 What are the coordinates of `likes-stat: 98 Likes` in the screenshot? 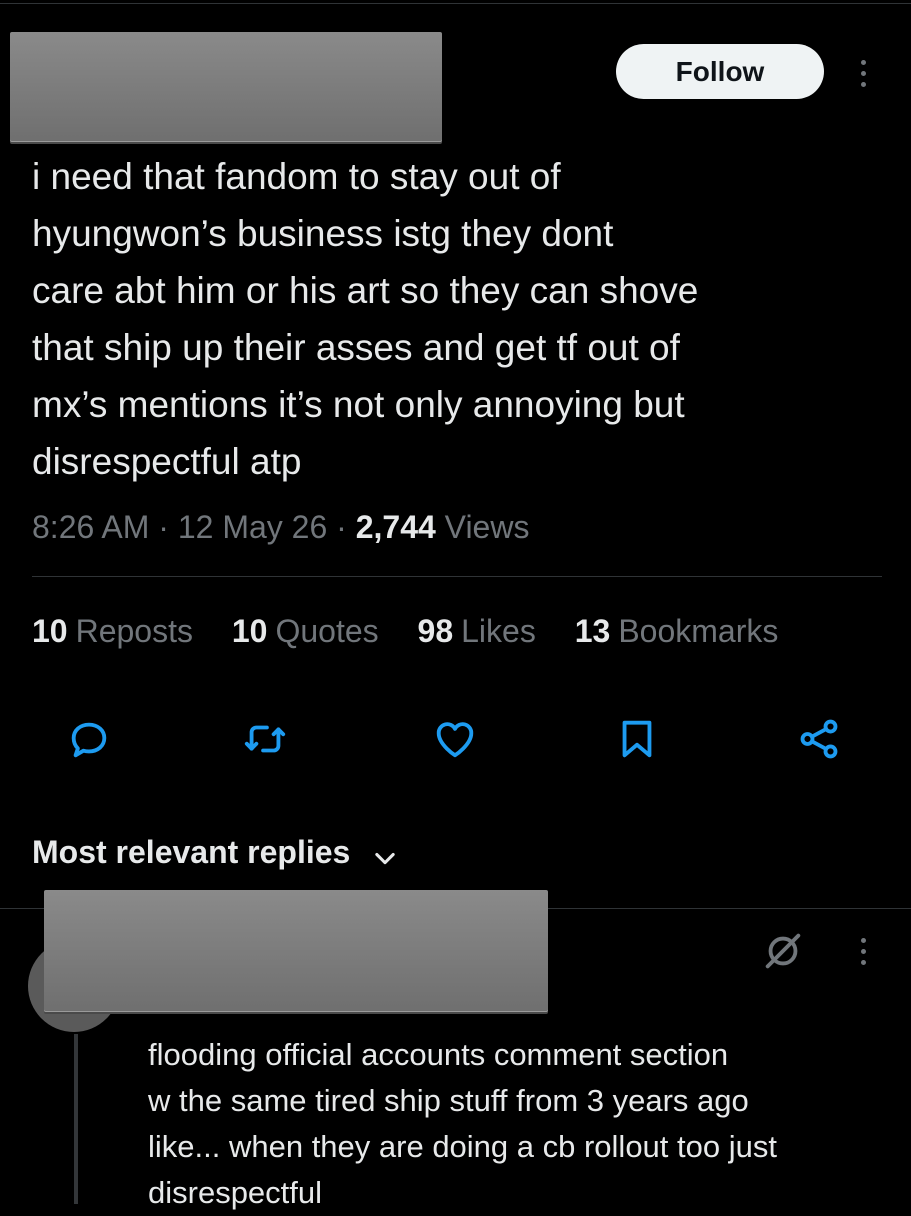 It's located at (477, 631).